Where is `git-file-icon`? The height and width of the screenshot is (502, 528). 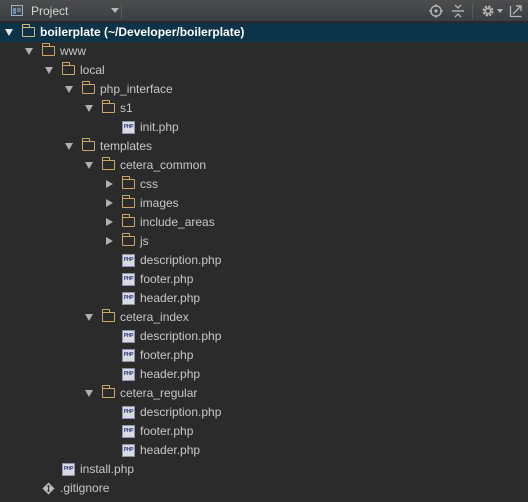
git-file-icon is located at coordinates (48, 488).